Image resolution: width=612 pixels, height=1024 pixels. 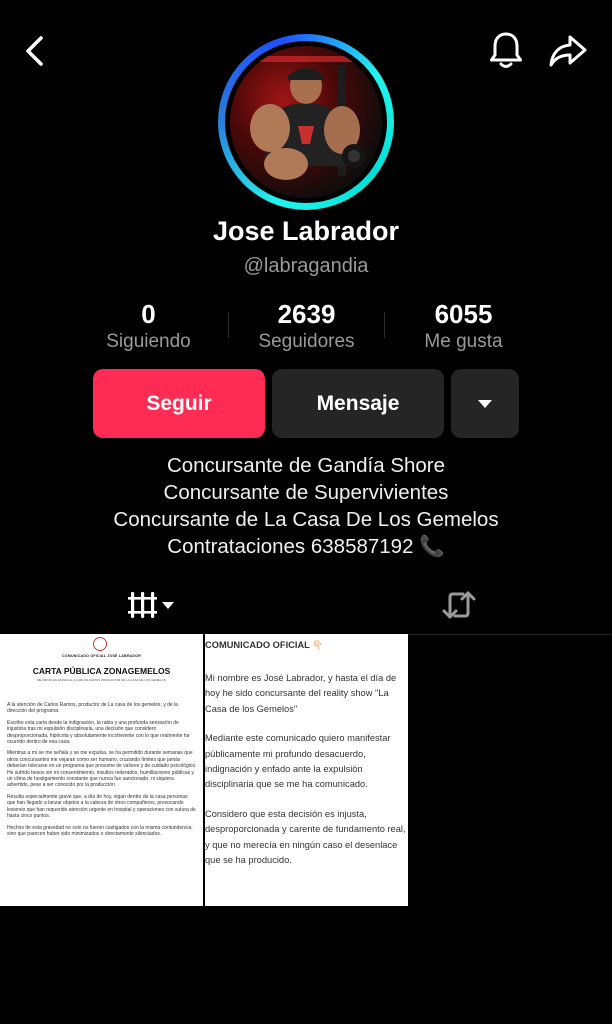 I want to click on stat-value: 2639, so click(x=306, y=314).